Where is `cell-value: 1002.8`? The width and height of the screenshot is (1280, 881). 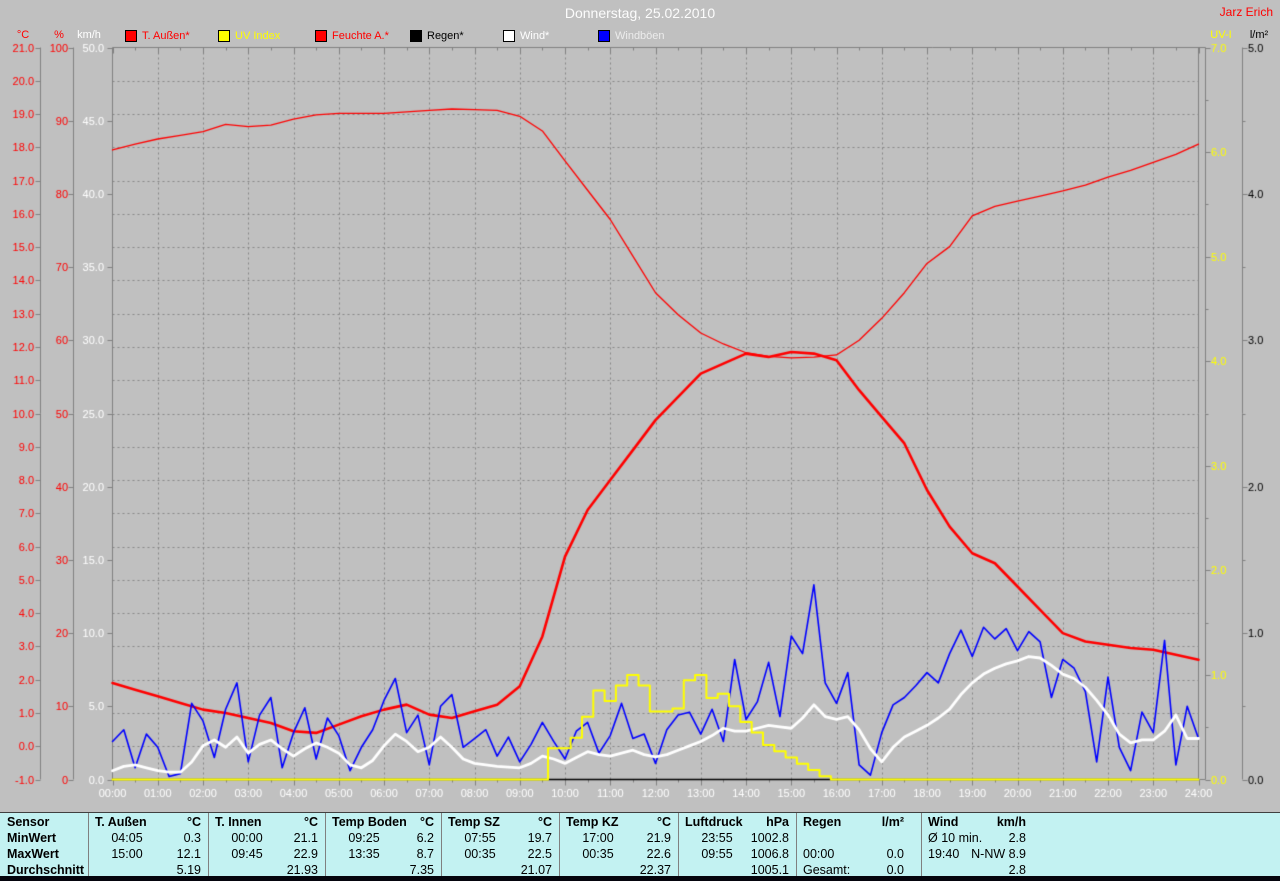
cell-value: 1002.8 is located at coordinates (769, 838).